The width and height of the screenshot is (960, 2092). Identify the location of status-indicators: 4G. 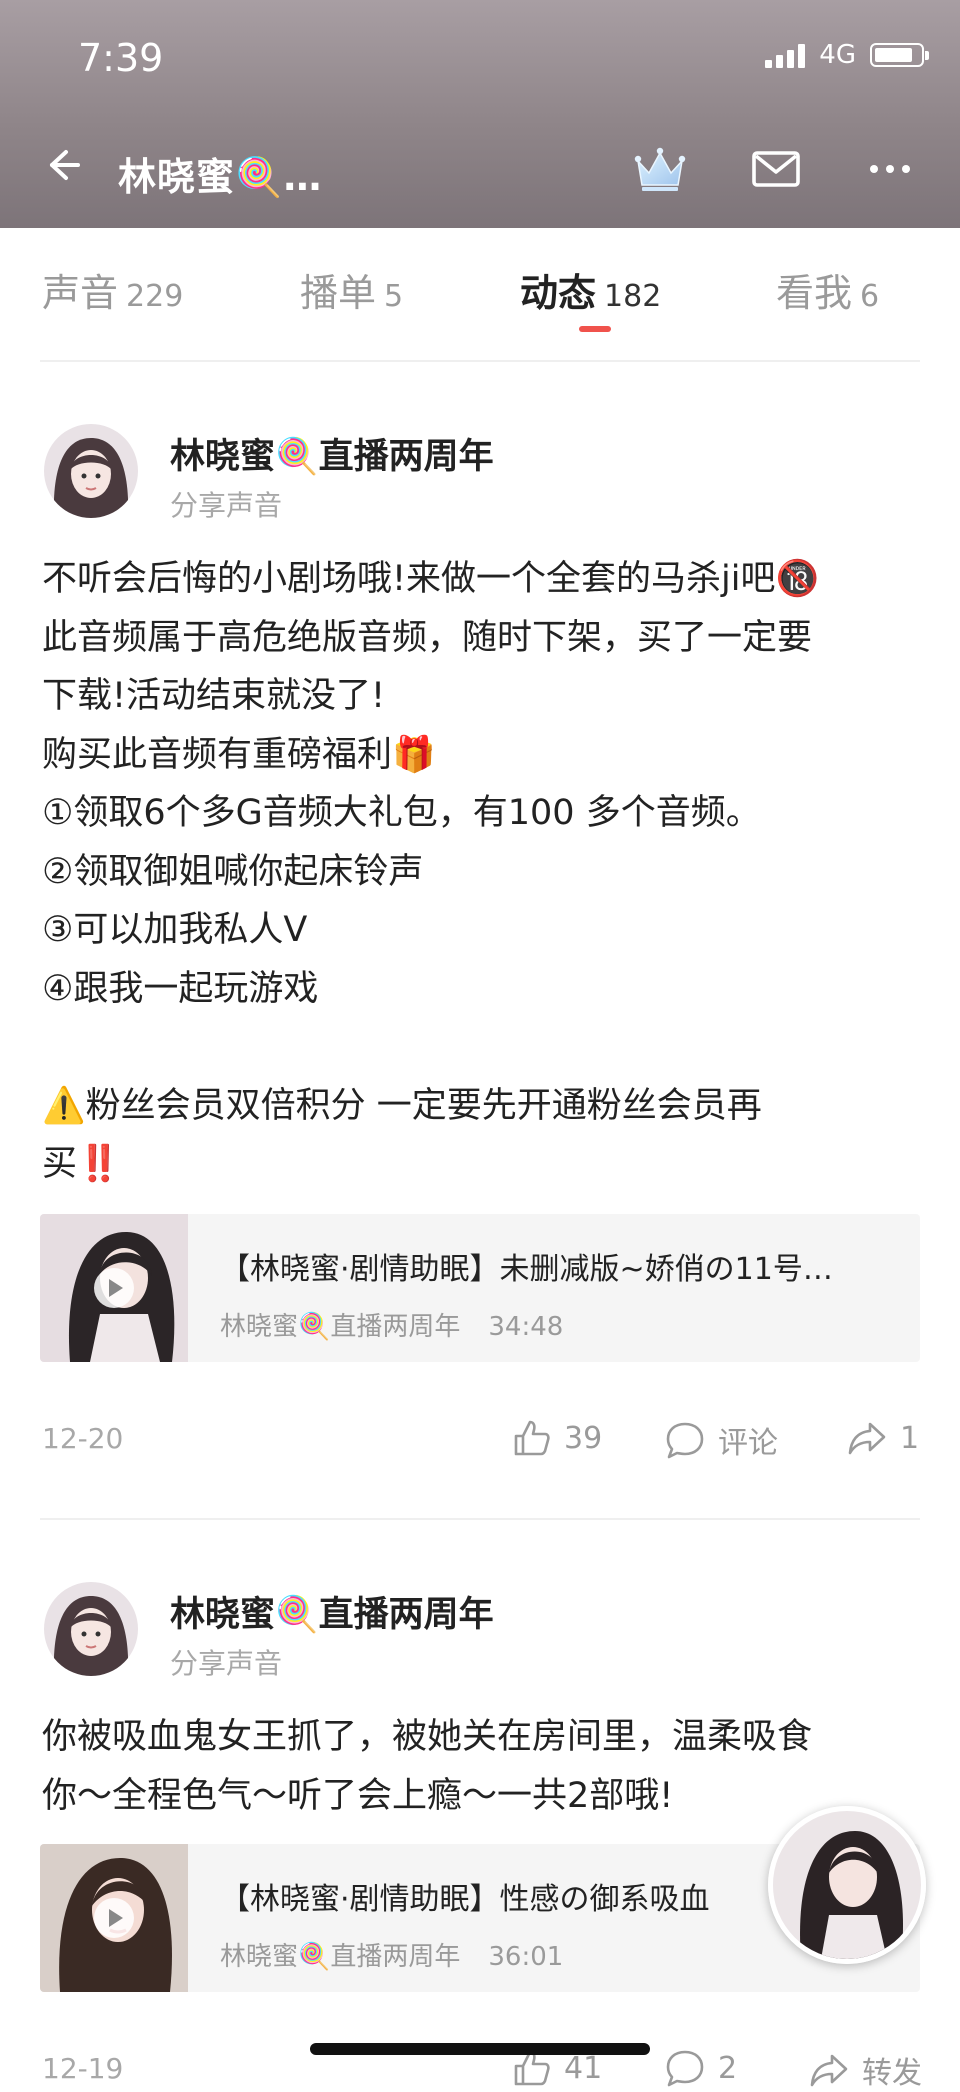
(847, 55).